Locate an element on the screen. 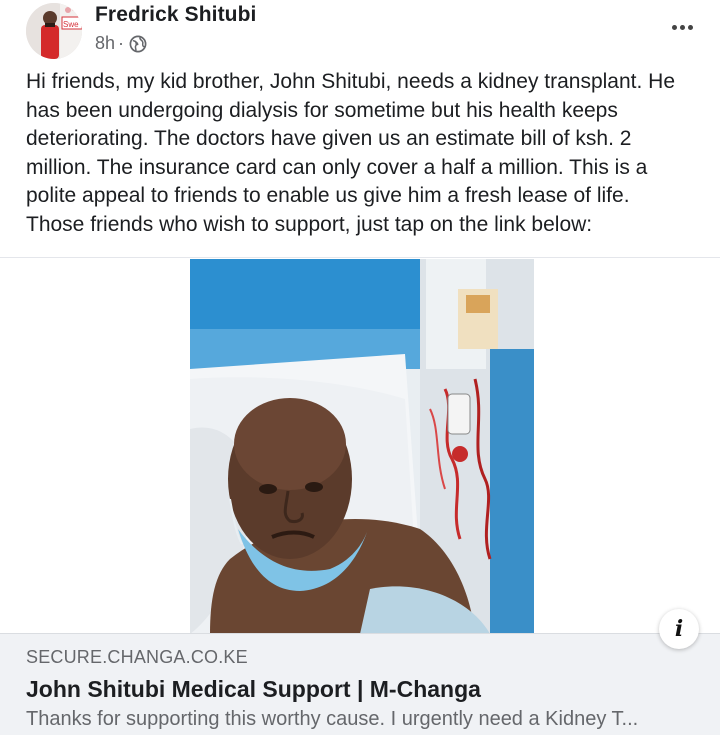 The height and width of the screenshot is (735, 720). info-icon: i is located at coordinates (679, 629).